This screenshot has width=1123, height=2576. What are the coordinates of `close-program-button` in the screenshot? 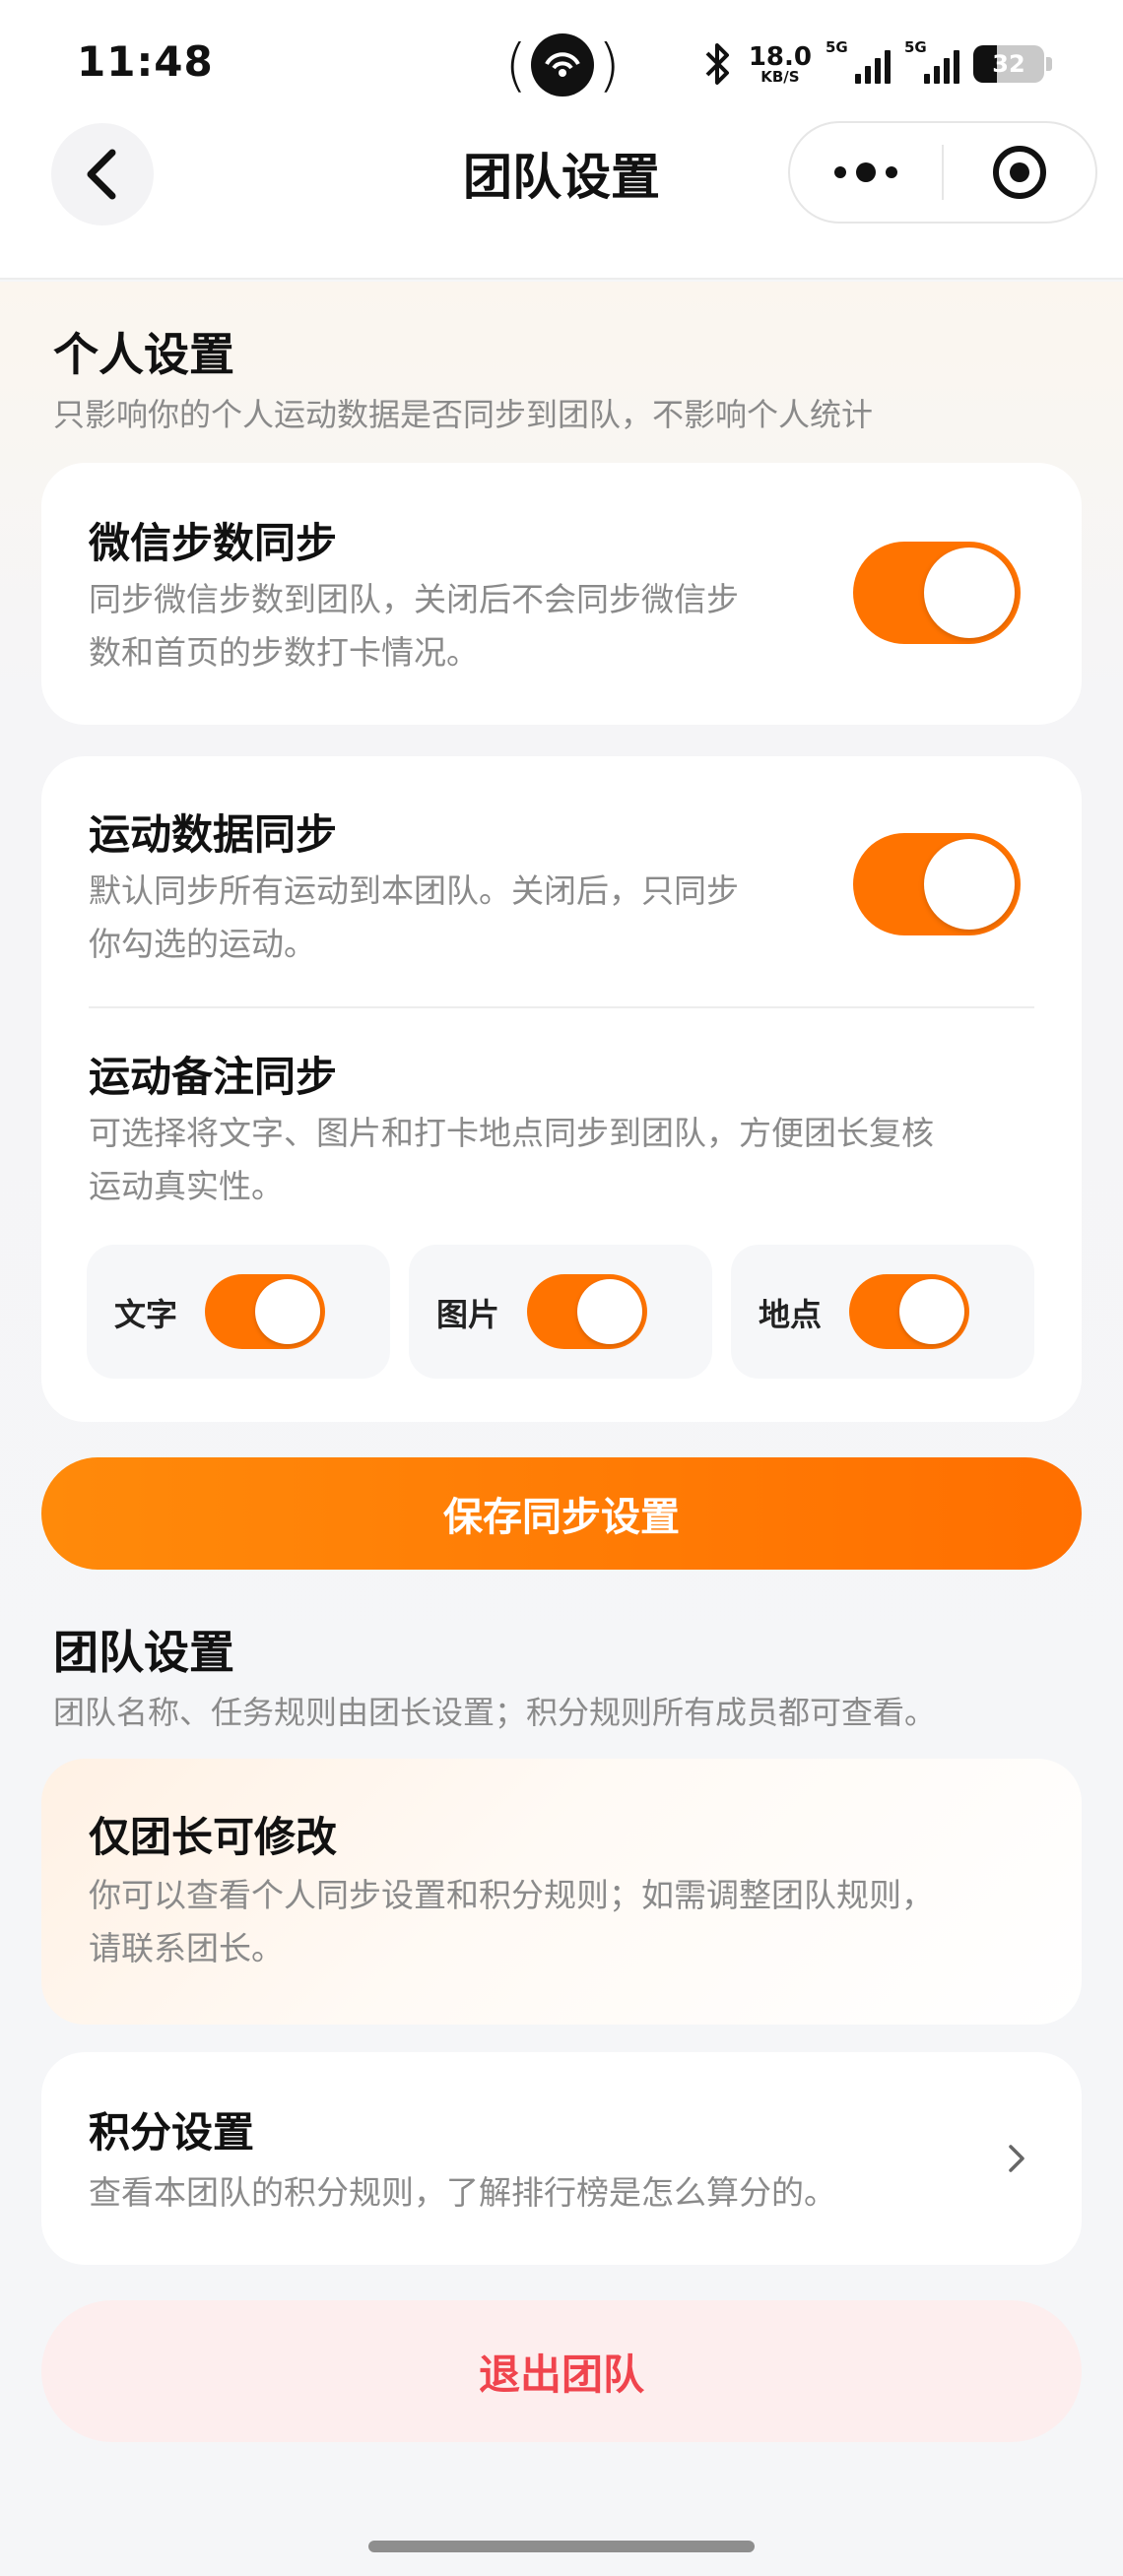 It's located at (1019, 172).